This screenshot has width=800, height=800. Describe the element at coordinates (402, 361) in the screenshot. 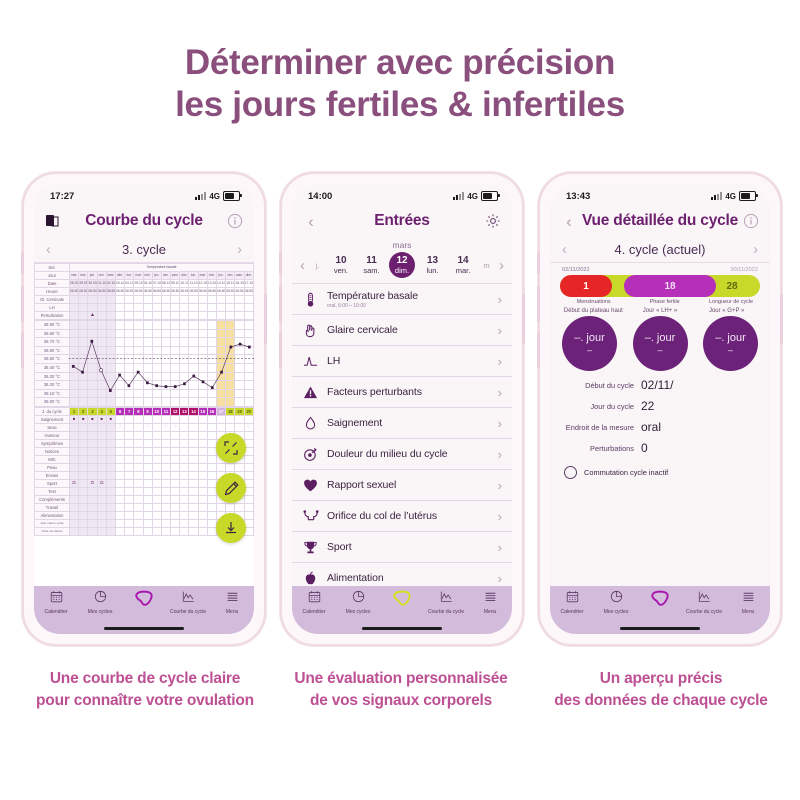

I see `entry-item-lh-peak: LH ›` at that location.